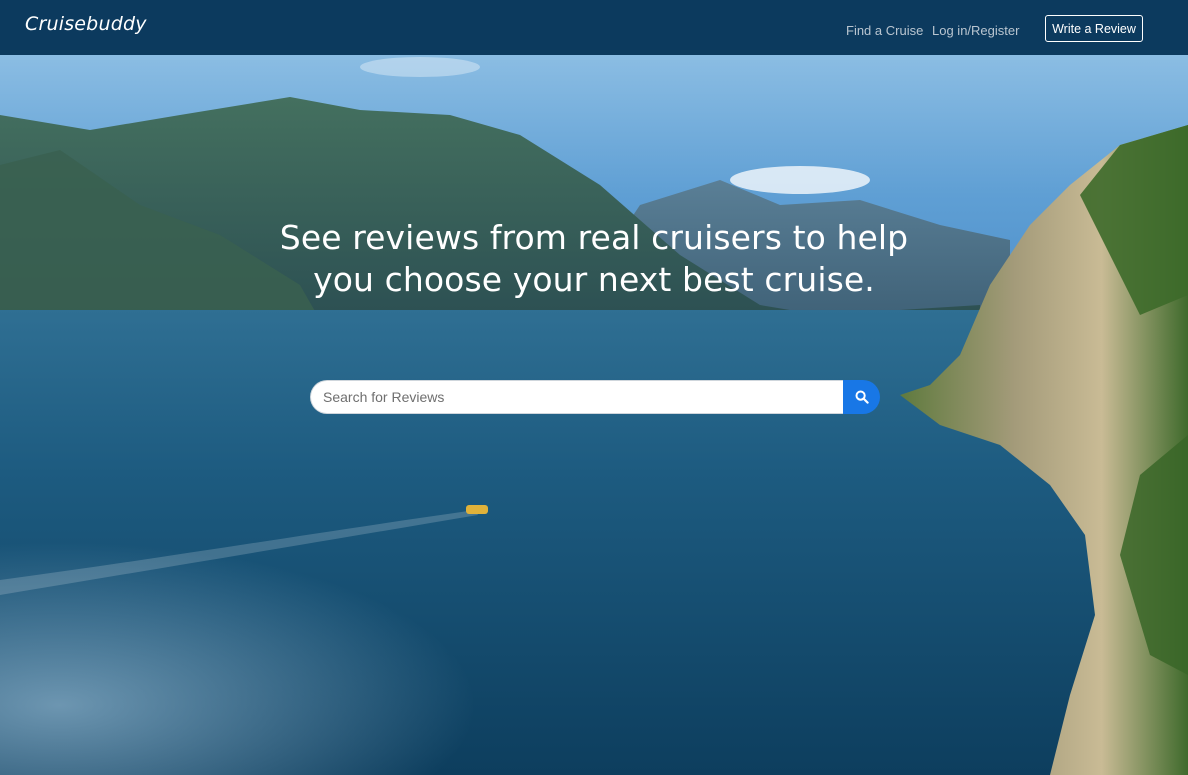 This screenshot has height=775, width=1188. What do you see at coordinates (1094, 28) in the screenshot?
I see `write-review-button: Write a Review` at bounding box center [1094, 28].